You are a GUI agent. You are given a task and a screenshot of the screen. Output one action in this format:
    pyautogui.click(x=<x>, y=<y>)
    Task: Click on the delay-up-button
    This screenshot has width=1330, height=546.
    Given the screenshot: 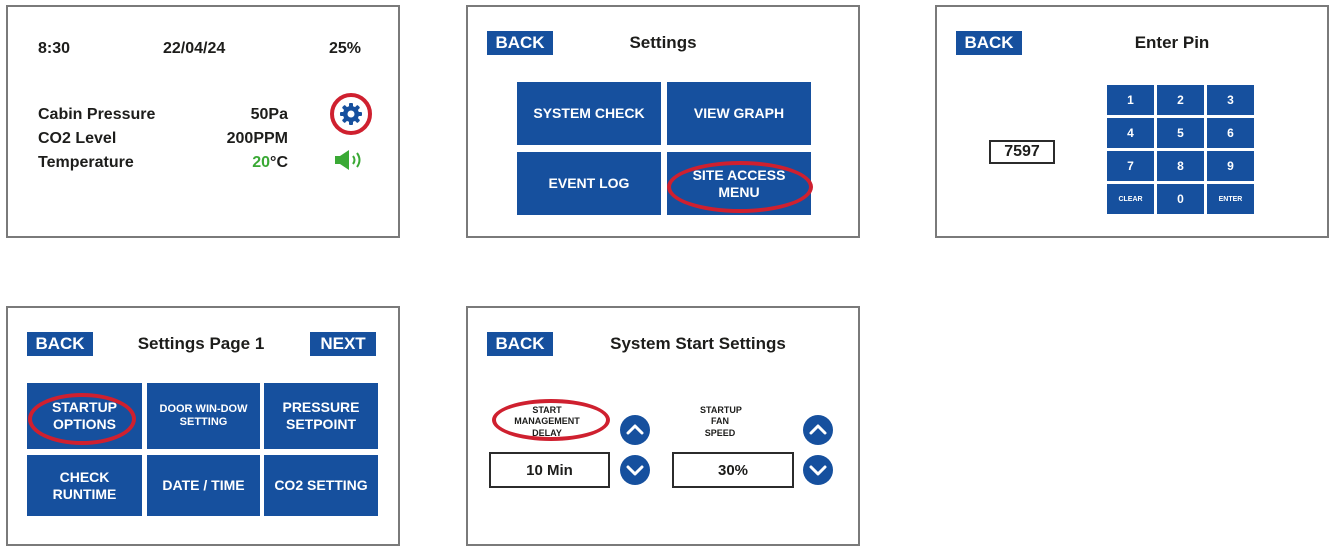 What is the action you would take?
    pyautogui.click(x=635, y=430)
    